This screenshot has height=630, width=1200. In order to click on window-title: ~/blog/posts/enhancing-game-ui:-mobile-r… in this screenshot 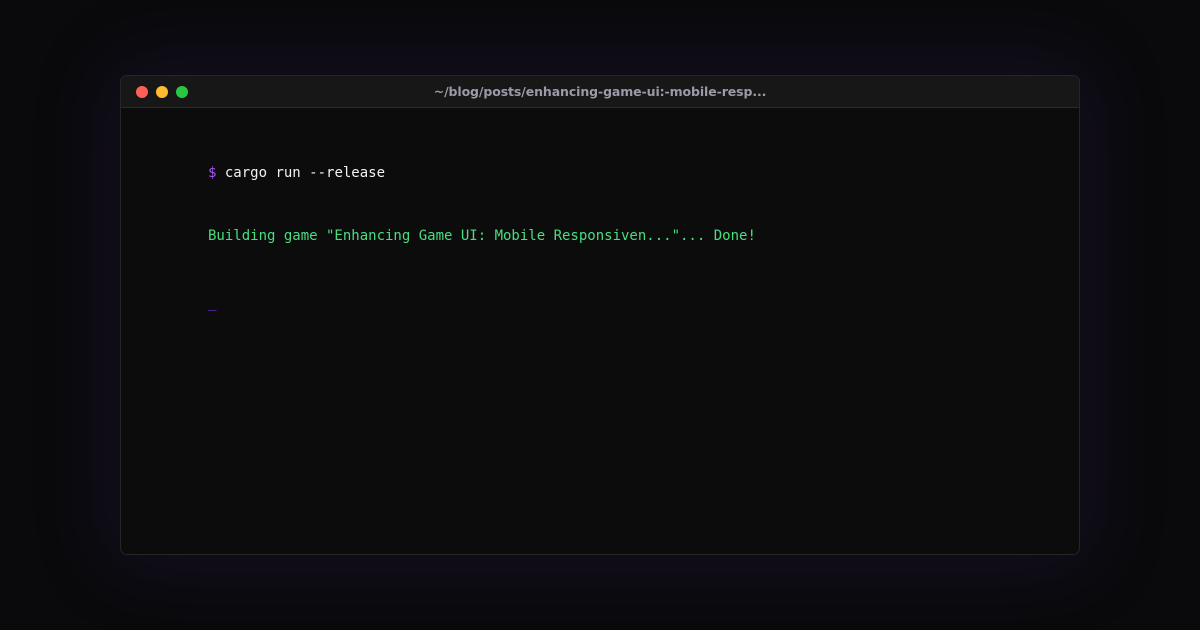, I will do `click(600, 91)`.